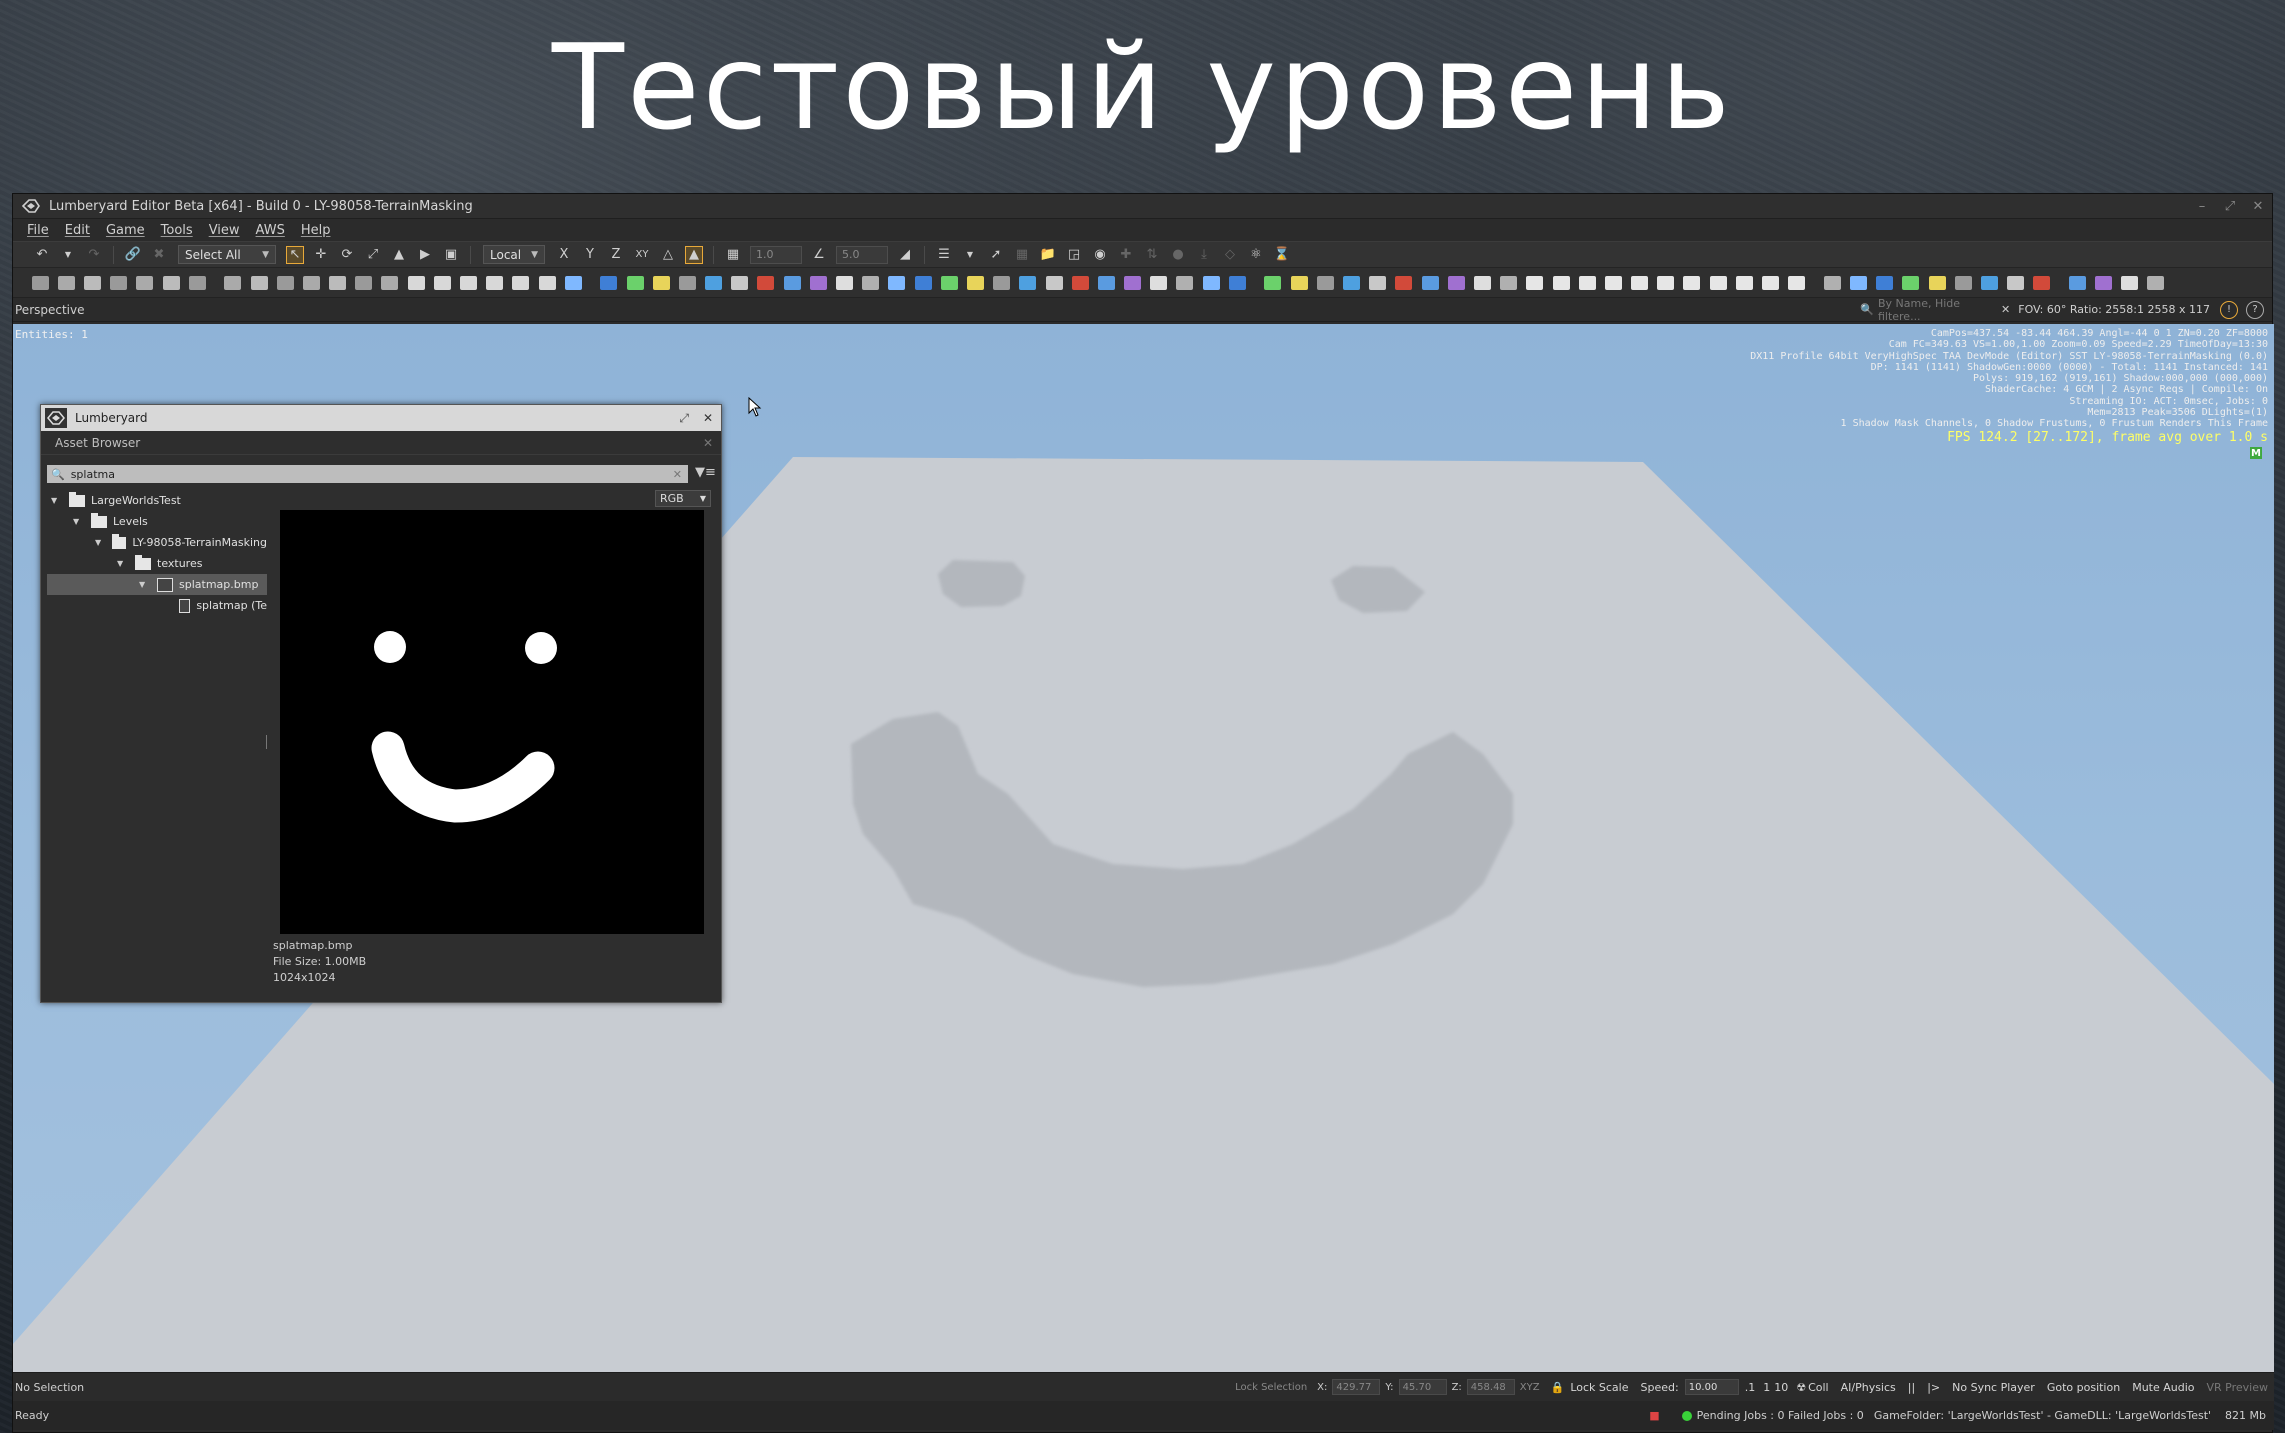 This screenshot has width=2285, height=1433. I want to click on menu-help: Help, so click(316, 230).